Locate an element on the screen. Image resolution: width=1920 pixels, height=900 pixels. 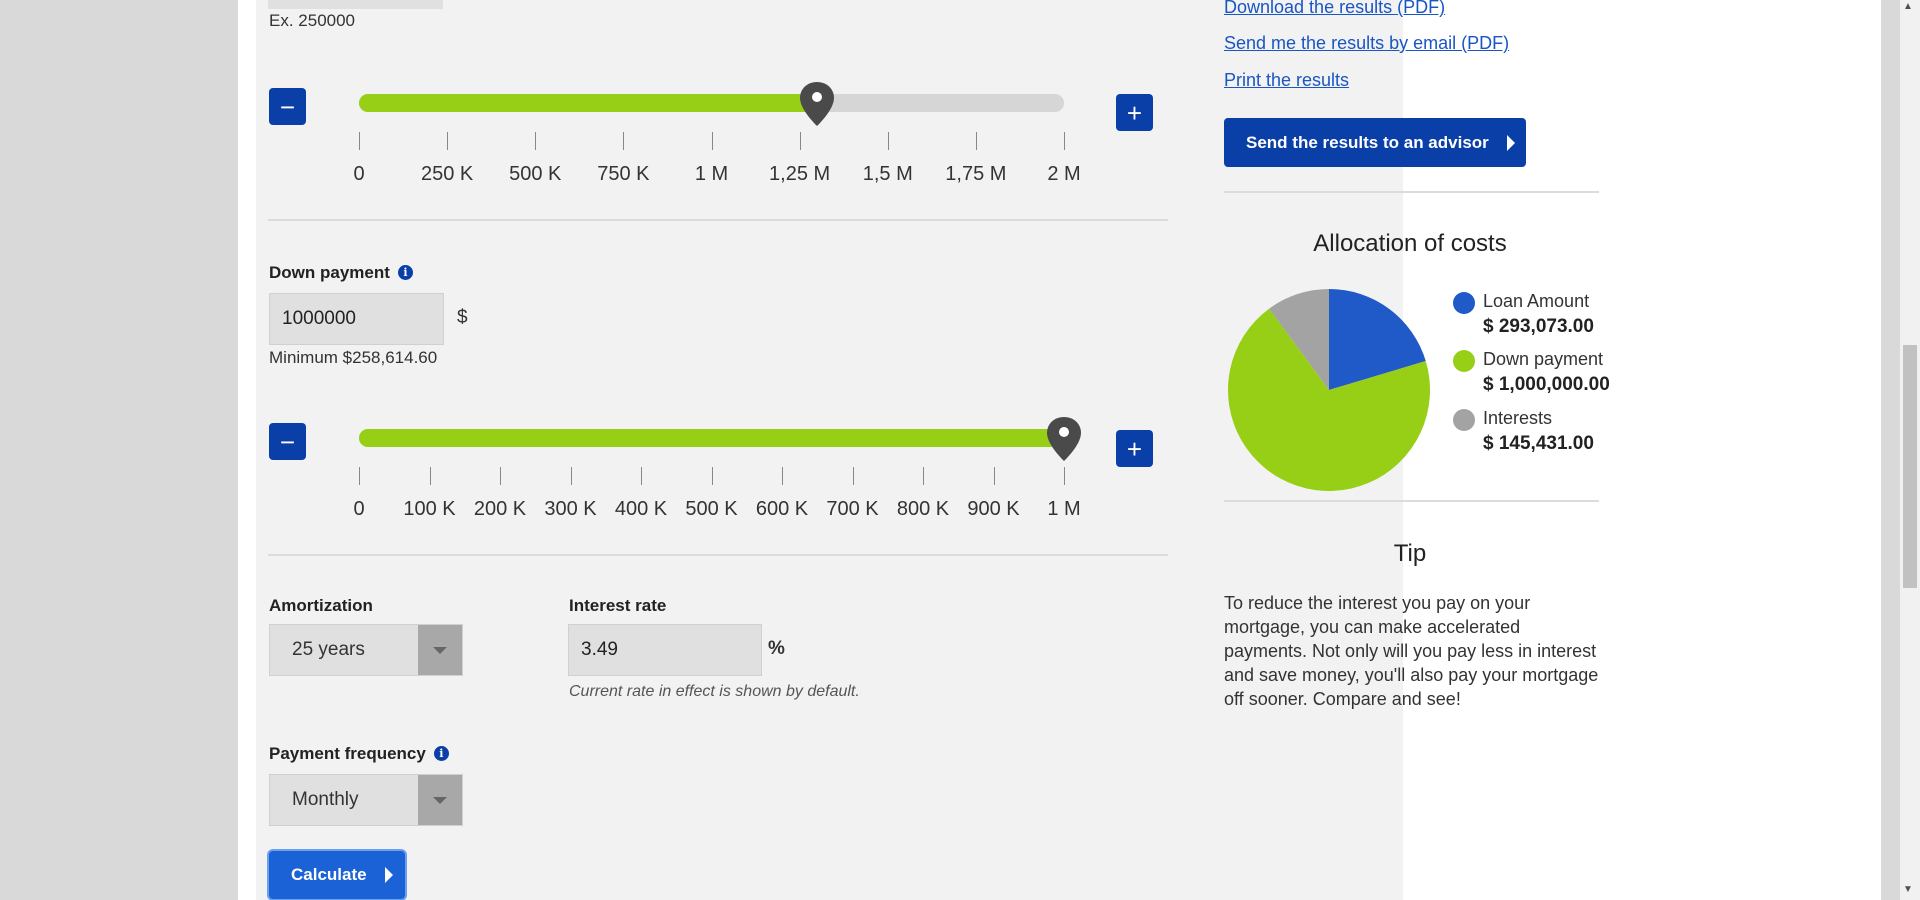
legend-swatch-interests is located at coordinates (1464, 420).